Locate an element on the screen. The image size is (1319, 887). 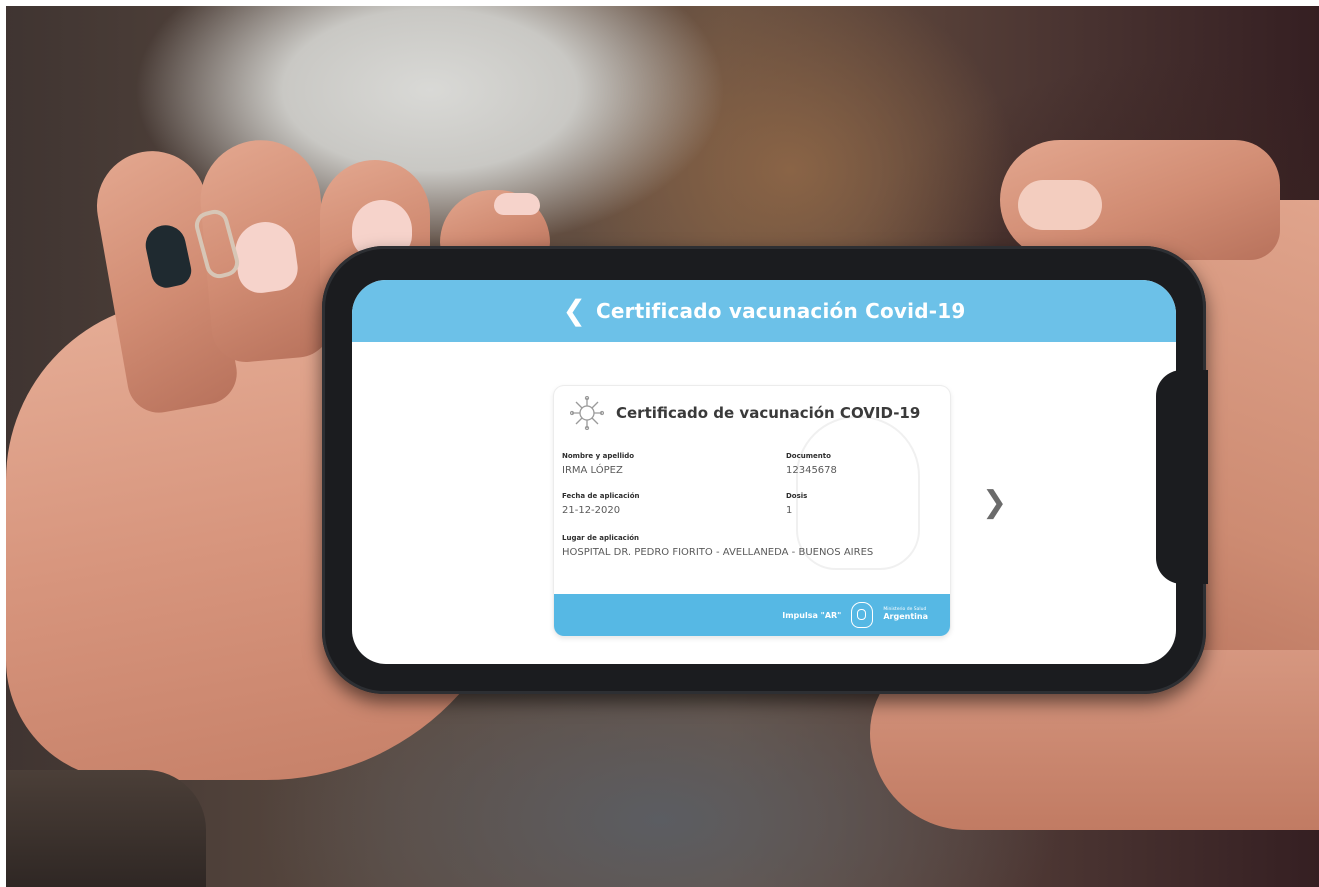
field-label: Fecha de aplicación is located at coordinates (601, 496).